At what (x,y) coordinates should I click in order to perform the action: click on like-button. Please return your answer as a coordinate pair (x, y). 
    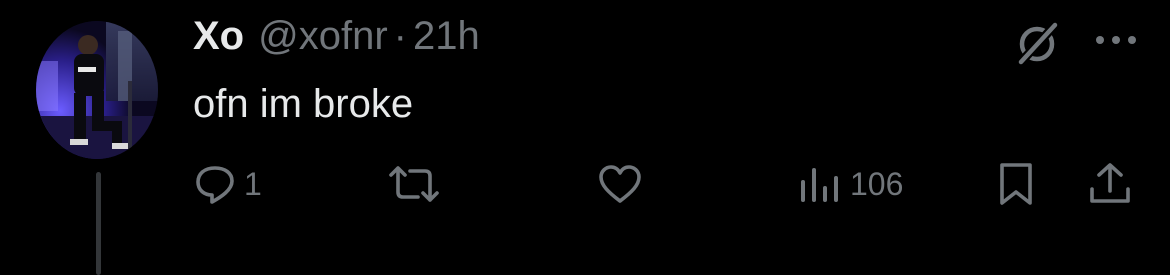
    Looking at the image, I should click on (624, 184).